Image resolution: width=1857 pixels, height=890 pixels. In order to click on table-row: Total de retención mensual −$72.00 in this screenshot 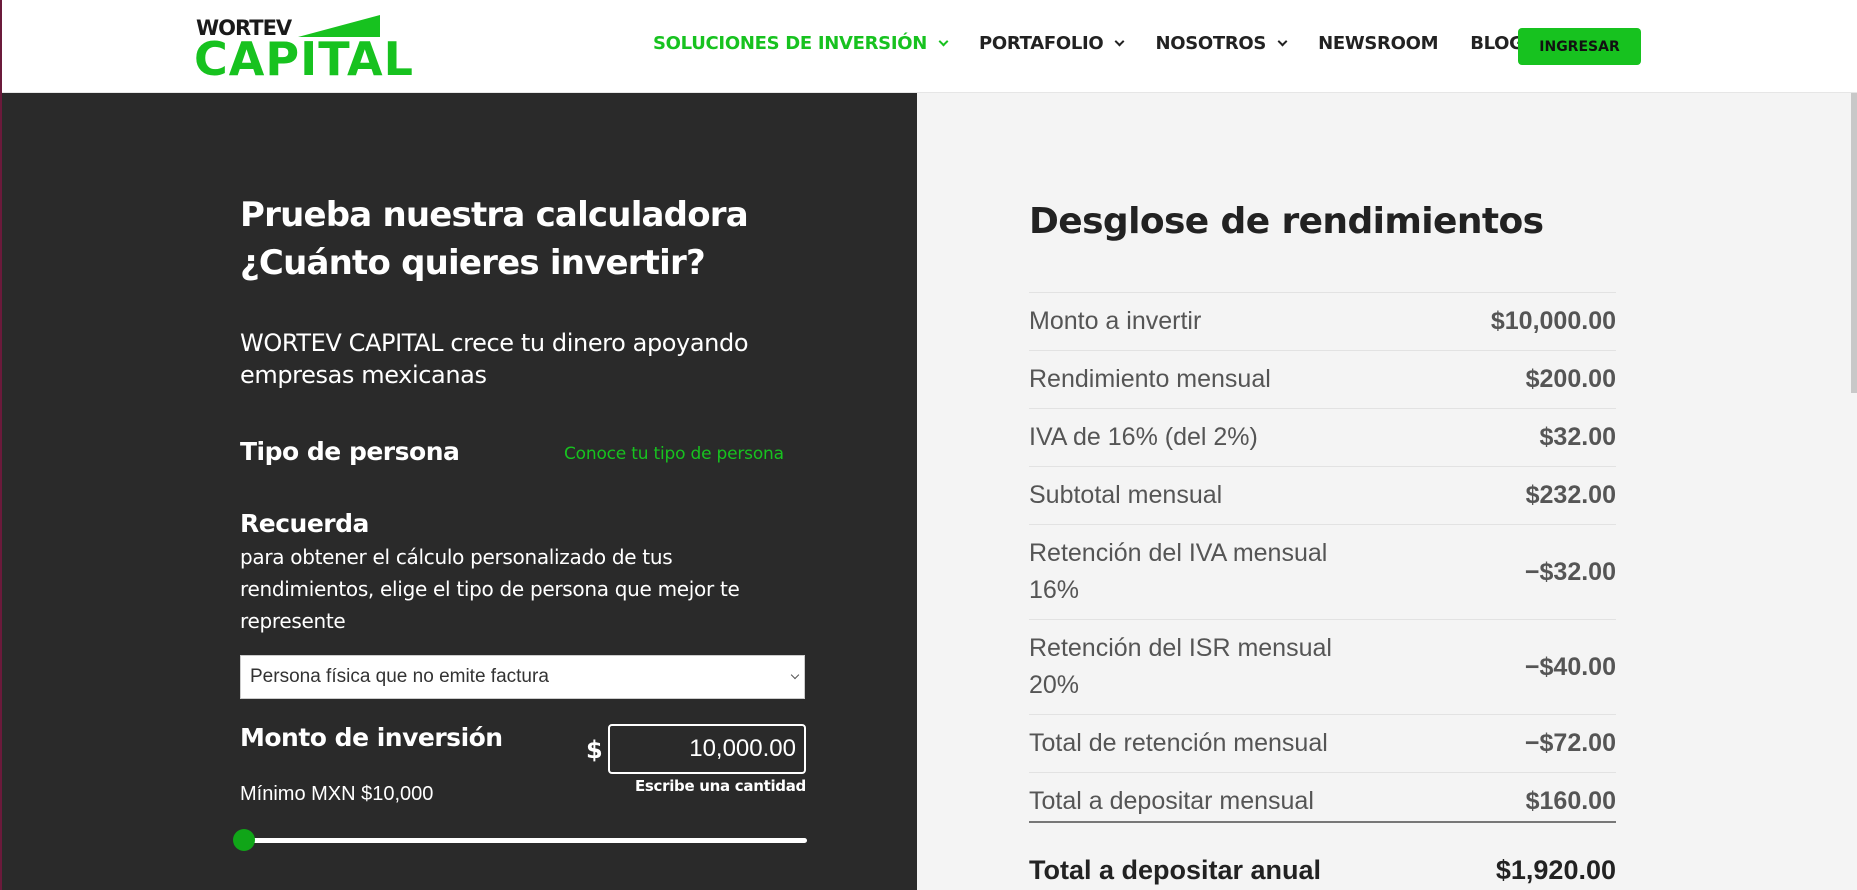, I will do `click(1322, 743)`.